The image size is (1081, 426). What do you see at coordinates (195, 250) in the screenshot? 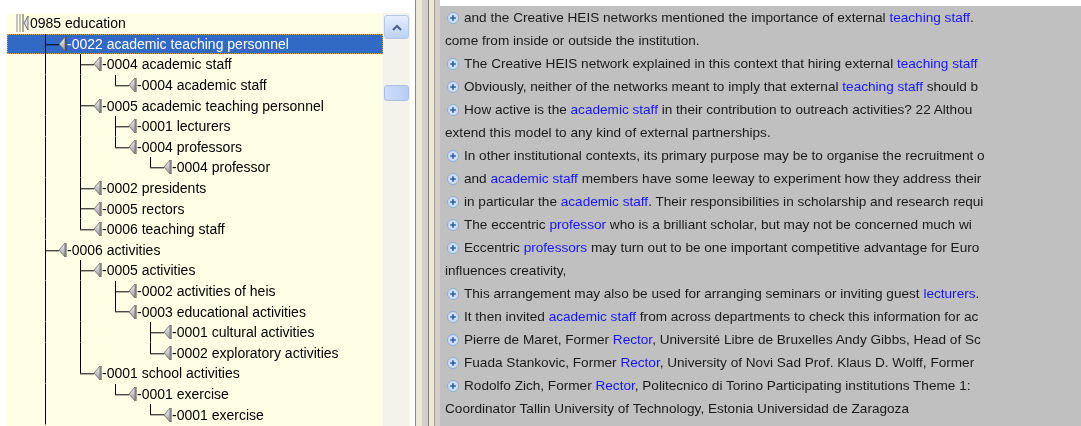
I see `tree-item: -0006 activities` at bounding box center [195, 250].